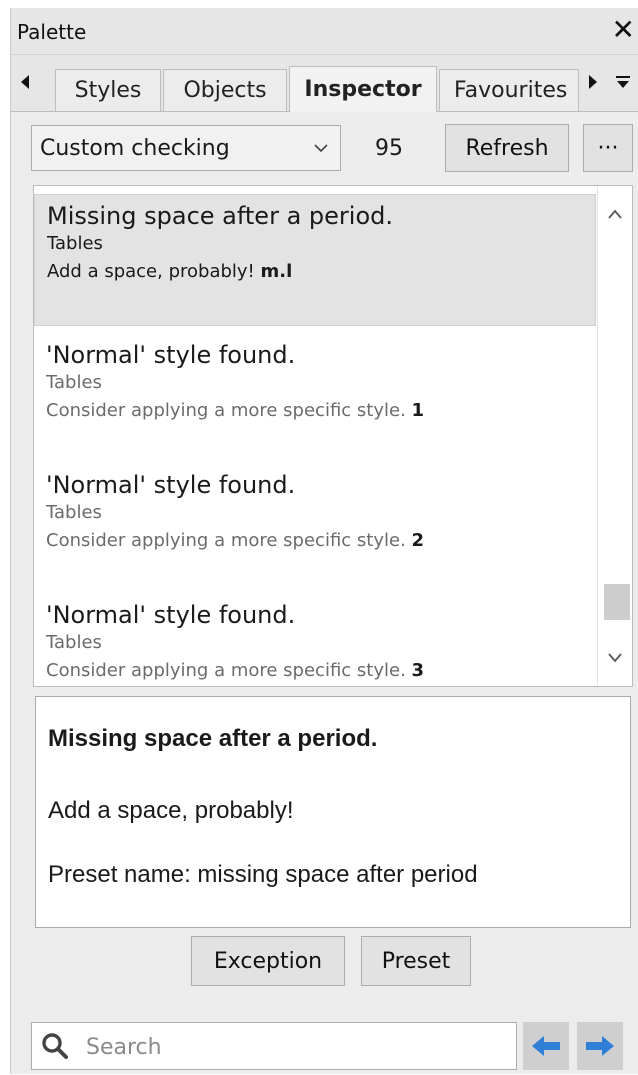 Image resolution: width=638 pixels, height=1075 pixels. I want to click on refresh-button: Refresh, so click(507, 148).